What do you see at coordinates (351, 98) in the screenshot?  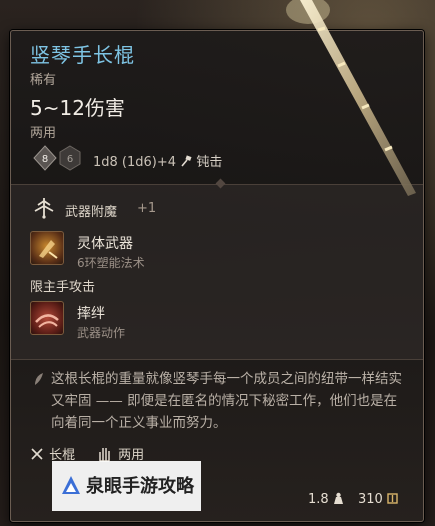 I see `staff-item-art` at bounding box center [351, 98].